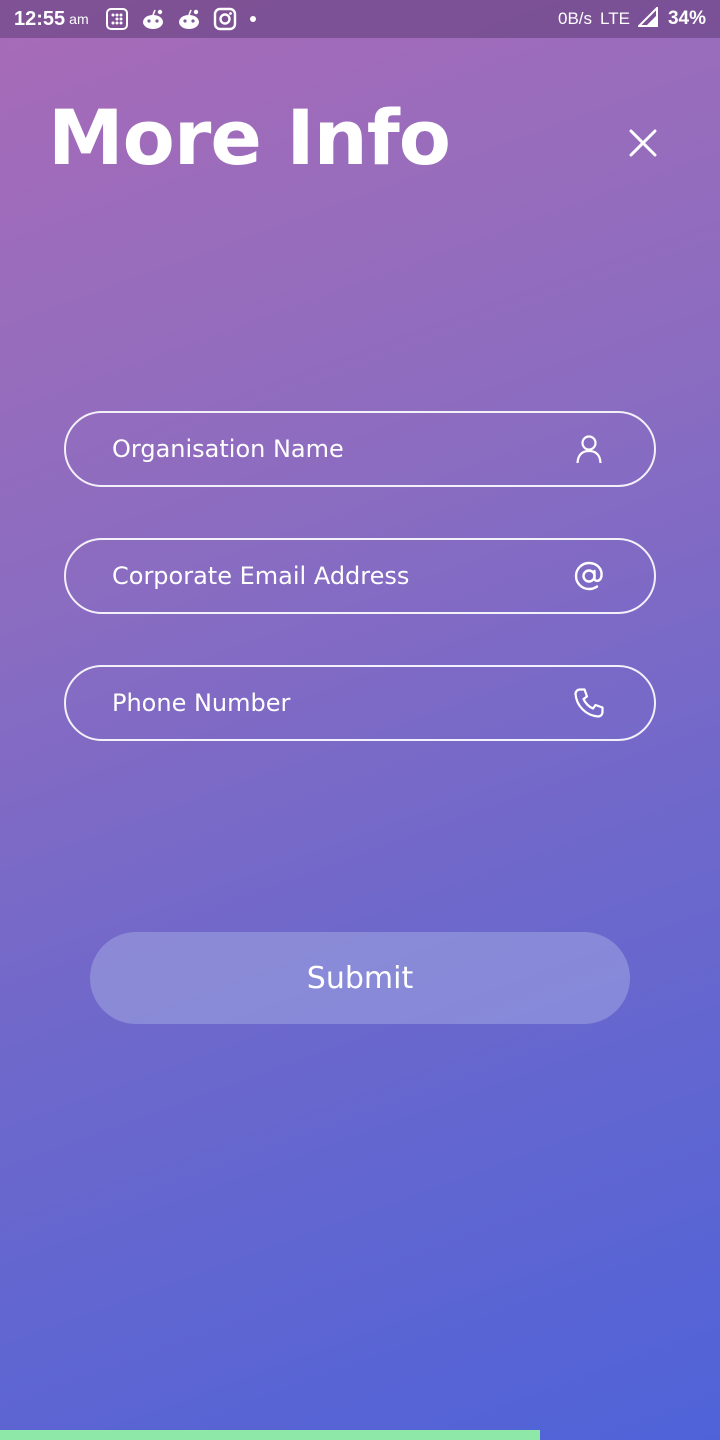 The height and width of the screenshot is (1440, 720). Describe the element at coordinates (360, 19) in the screenshot. I see `status-bar: 12:55 am 0B/s LTE 34%` at that location.